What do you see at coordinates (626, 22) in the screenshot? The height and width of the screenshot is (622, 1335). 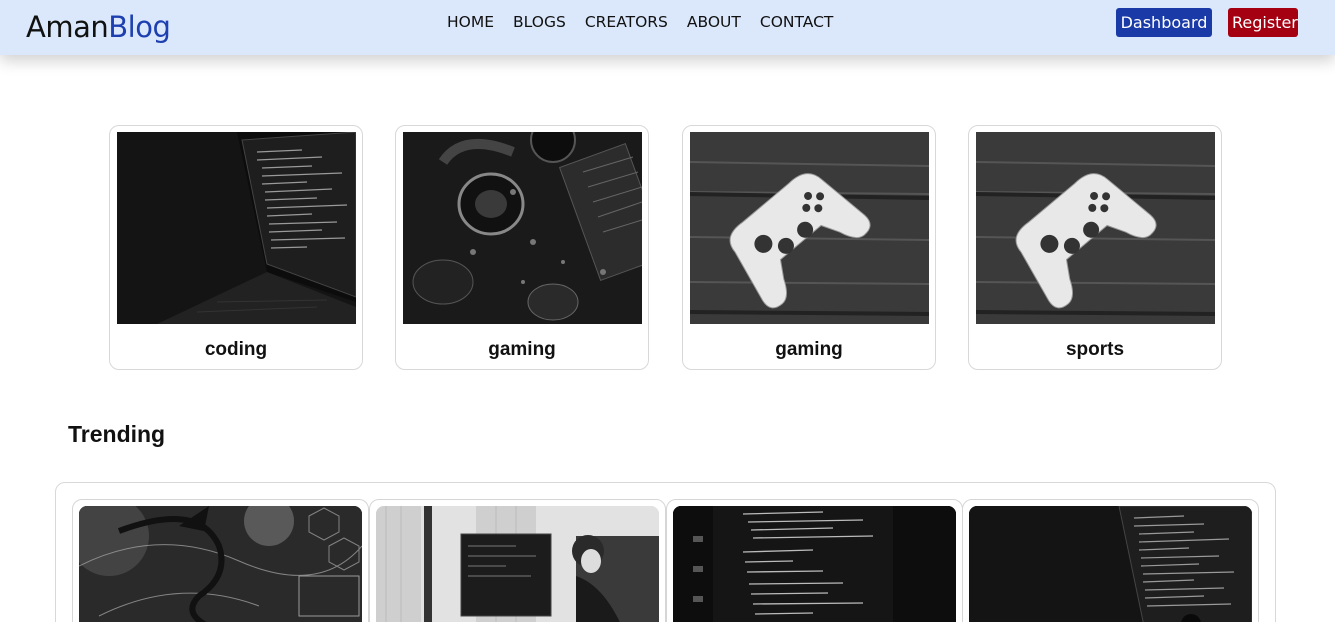 I see `nav-creators: CREATORS` at bounding box center [626, 22].